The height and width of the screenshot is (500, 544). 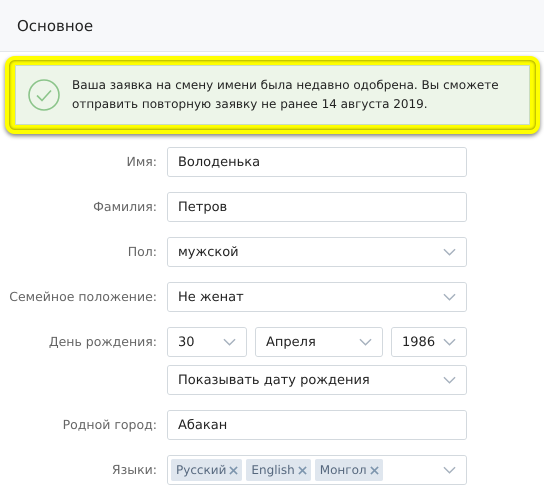 What do you see at coordinates (44, 95) in the screenshot?
I see `check-circle-icon` at bounding box center [44, 95].